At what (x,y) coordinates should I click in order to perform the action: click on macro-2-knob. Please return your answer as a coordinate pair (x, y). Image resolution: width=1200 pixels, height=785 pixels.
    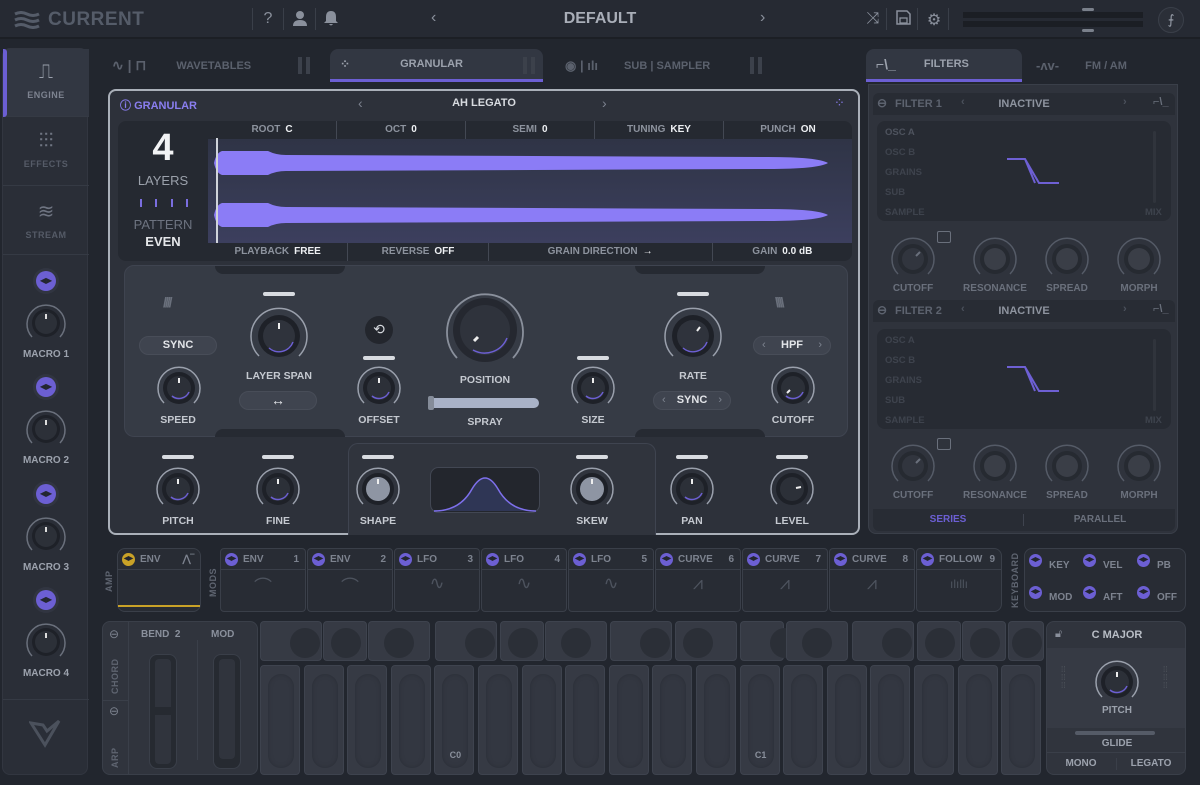
    Looking at the image, I should click on (46, 429).